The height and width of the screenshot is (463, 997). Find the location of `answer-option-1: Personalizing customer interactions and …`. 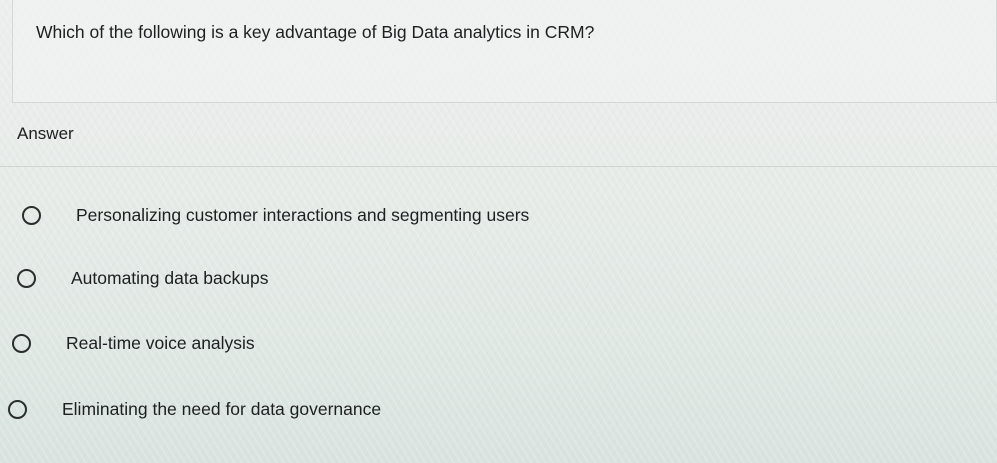

answer-option-1: Personalizing customer interactions and … is located at coordinates (275, 215).